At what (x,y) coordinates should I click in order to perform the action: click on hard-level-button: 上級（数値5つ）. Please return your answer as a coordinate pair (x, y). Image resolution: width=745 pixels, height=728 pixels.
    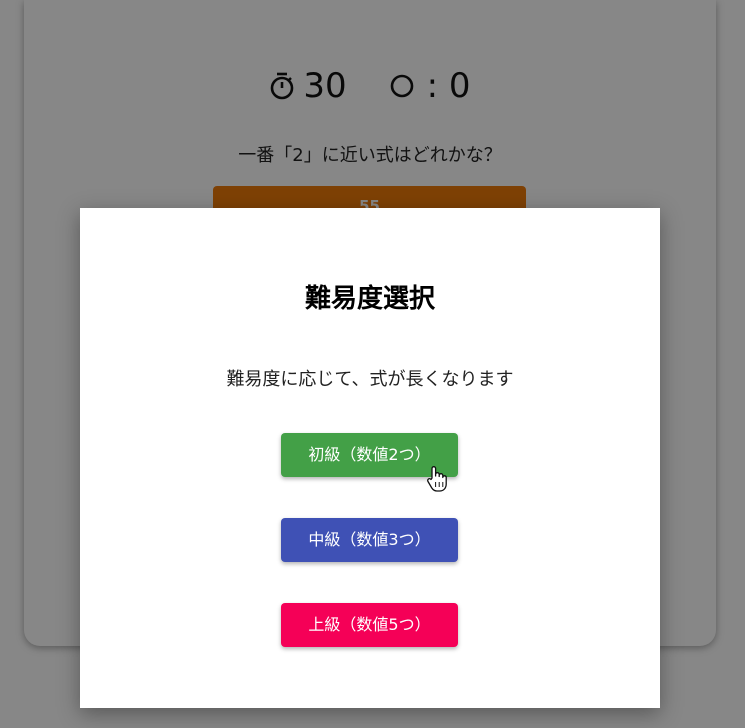
    Looking at the image, I should click on (369, 625).